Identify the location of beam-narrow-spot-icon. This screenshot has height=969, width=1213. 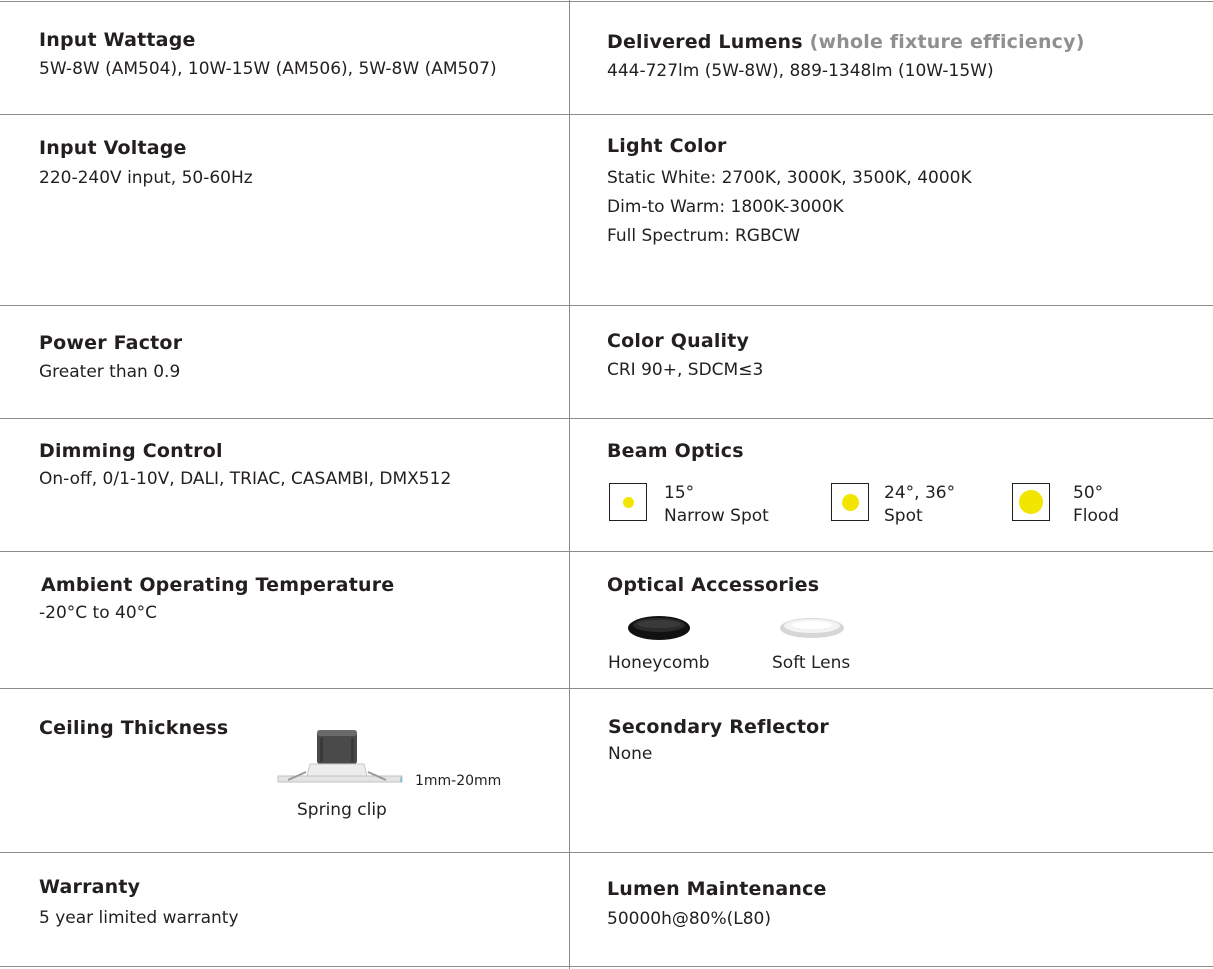
(628, 502).